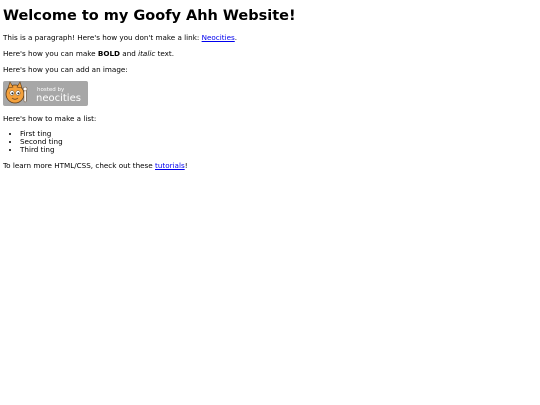  What do you see at coordinates (165, 53) in the screenshot?
I see `formatting-text-end: text.` at bounding box center [165, 53].